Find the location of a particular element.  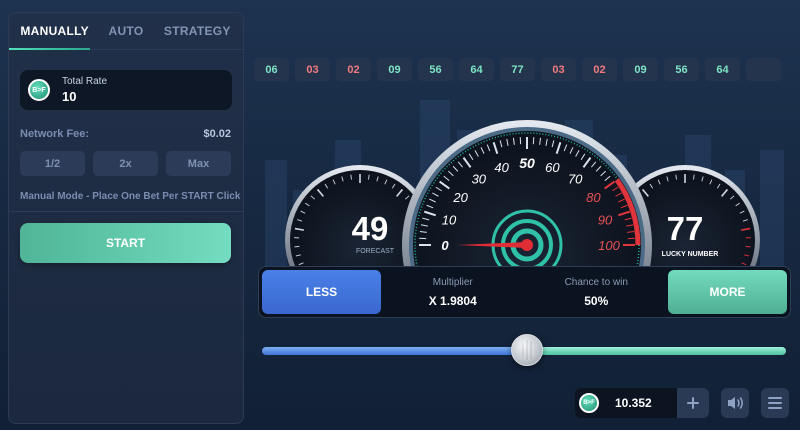

multiplier-value: X 1.9804 is located at coordinates (452, 300).